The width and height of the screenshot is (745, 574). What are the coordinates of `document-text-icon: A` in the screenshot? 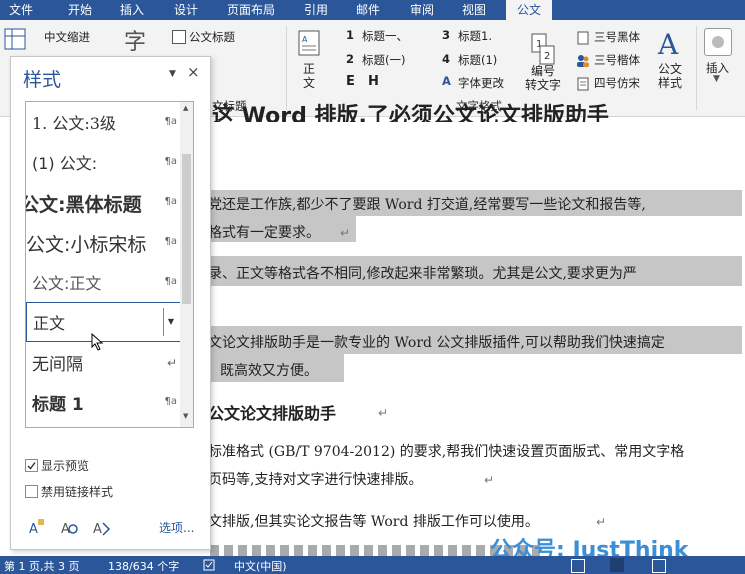 It's located at (309, 43).